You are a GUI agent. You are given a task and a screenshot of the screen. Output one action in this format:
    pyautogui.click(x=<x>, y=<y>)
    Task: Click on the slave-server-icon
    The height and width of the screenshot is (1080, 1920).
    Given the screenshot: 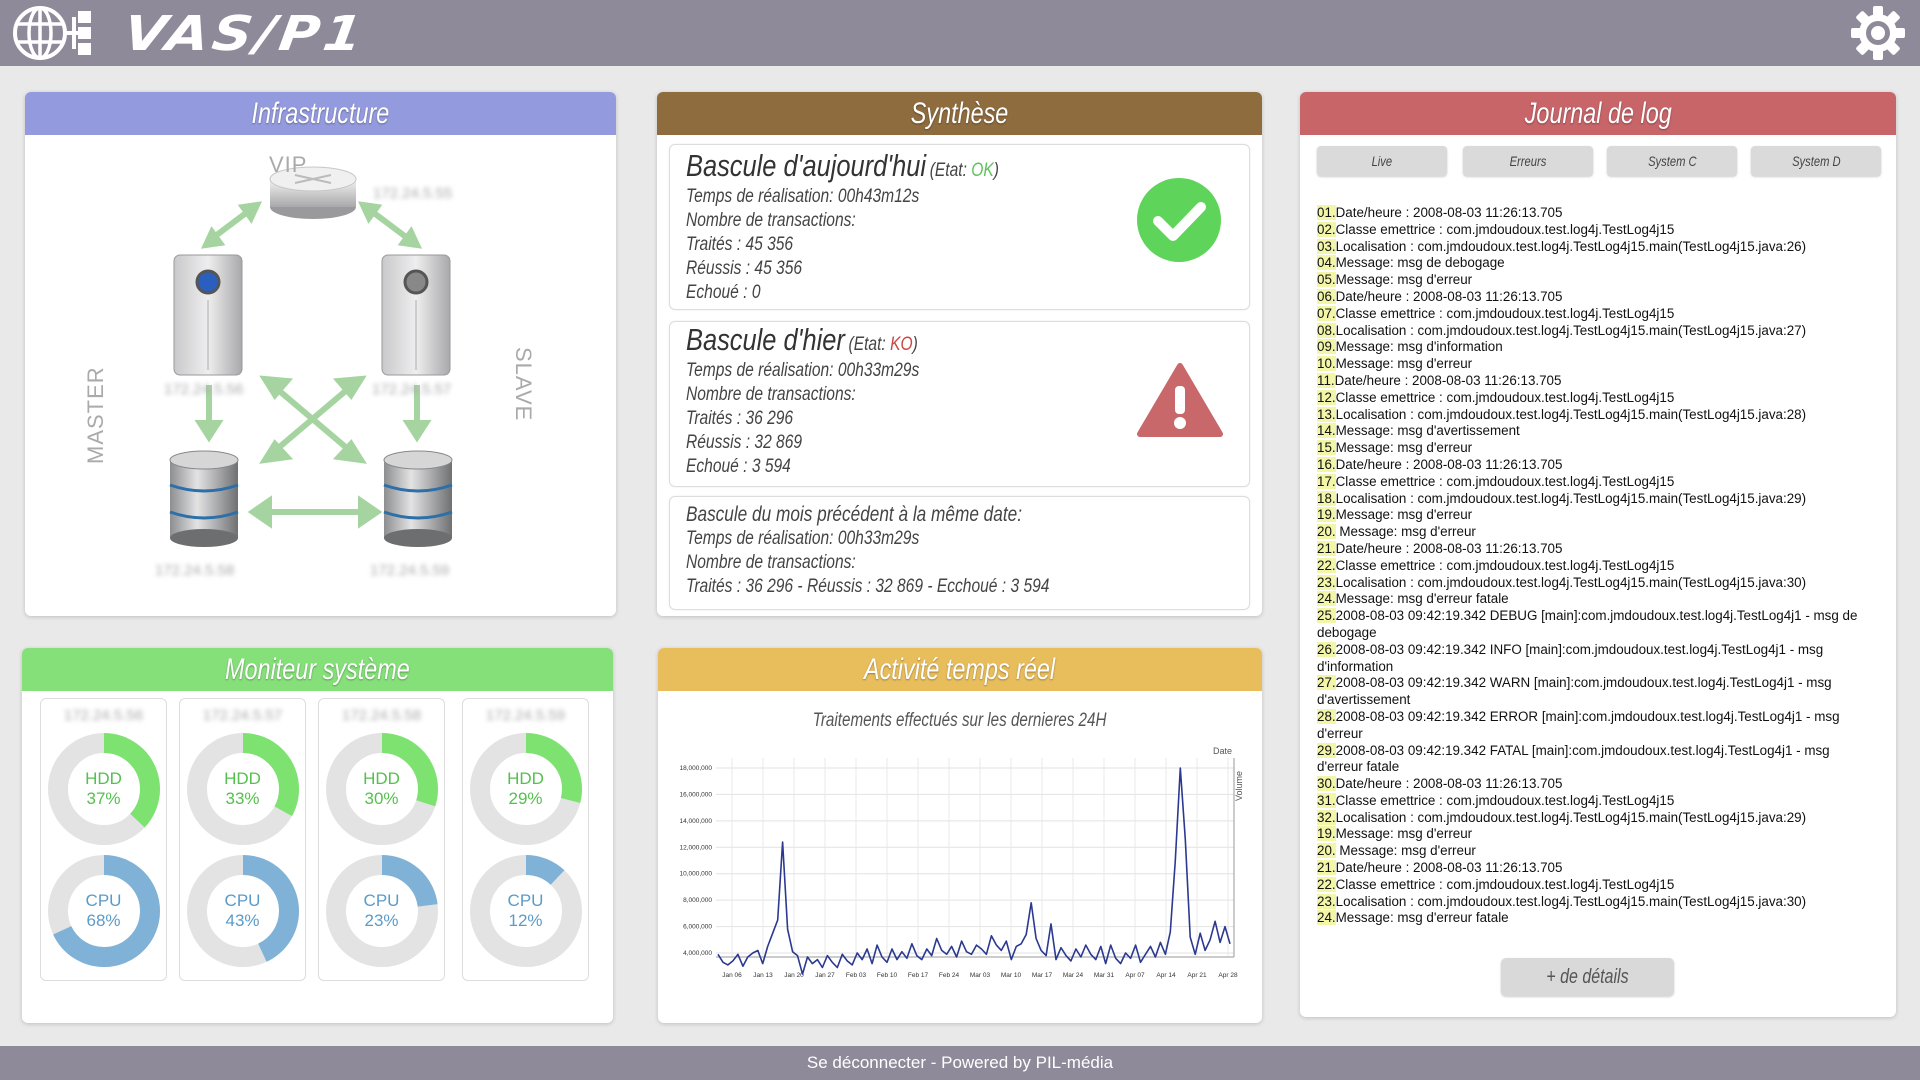 What is the action you would take?
    pyautogui.click(x=416, y=315)
    